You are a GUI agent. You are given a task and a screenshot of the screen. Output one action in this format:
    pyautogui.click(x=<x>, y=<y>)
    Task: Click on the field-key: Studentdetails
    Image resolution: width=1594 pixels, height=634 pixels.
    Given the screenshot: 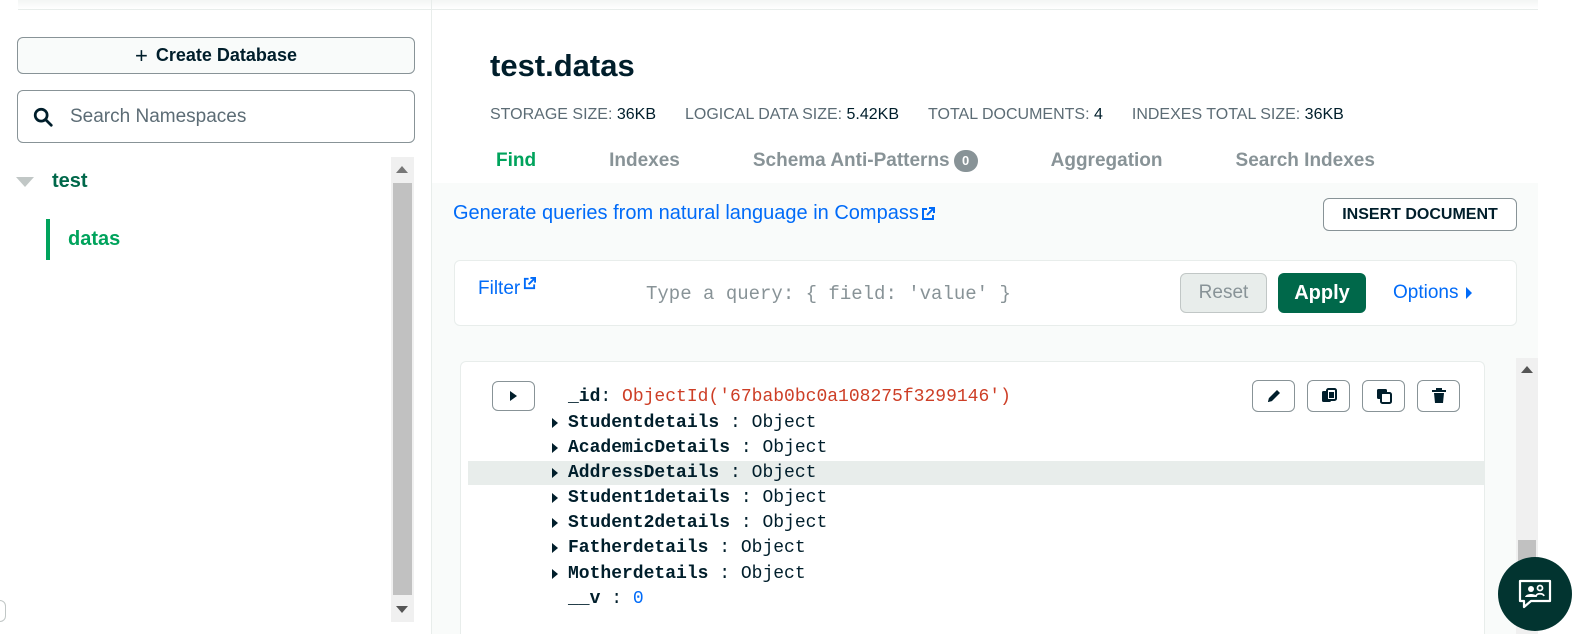 What is the action you would take?
    pyautogui.click(x=644, y=423)
    